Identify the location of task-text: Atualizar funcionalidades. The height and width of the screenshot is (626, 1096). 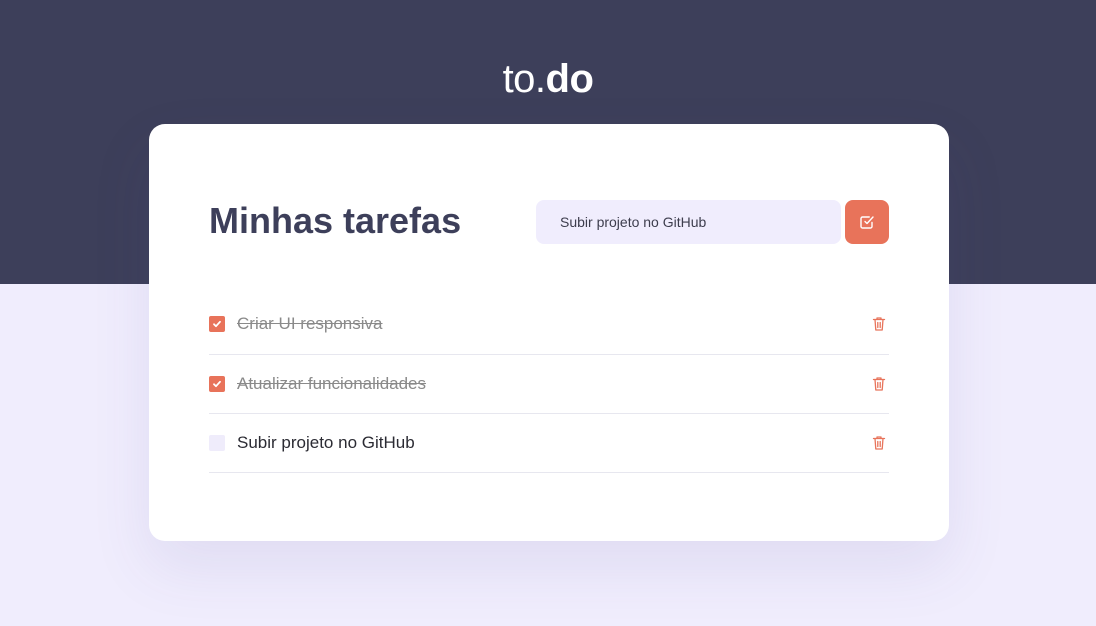
(332, 383).